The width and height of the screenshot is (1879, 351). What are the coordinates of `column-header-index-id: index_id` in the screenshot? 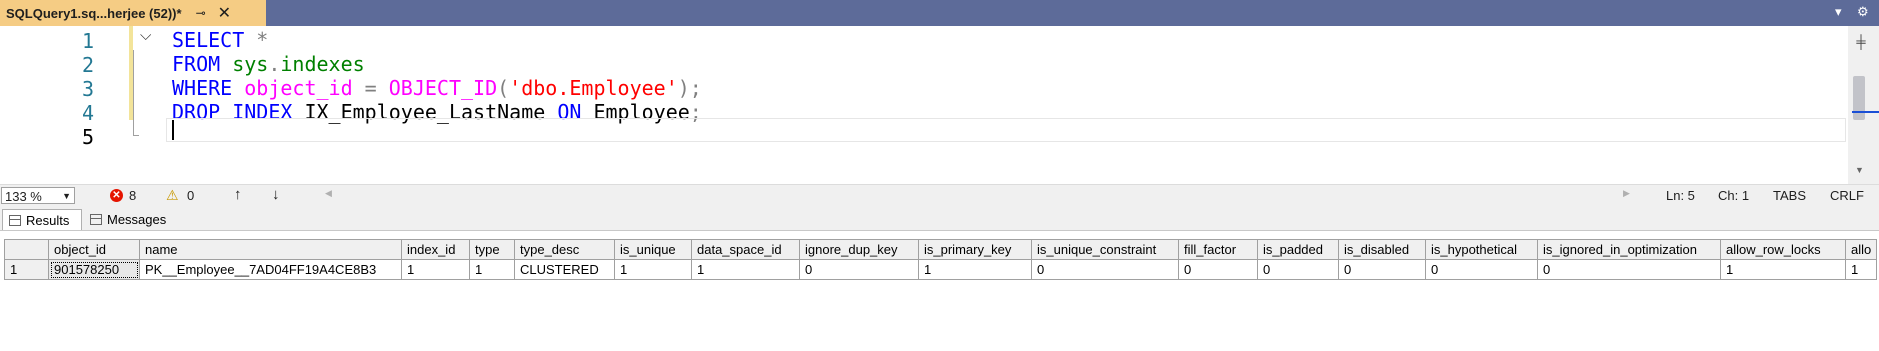 It's located at (435, 249).